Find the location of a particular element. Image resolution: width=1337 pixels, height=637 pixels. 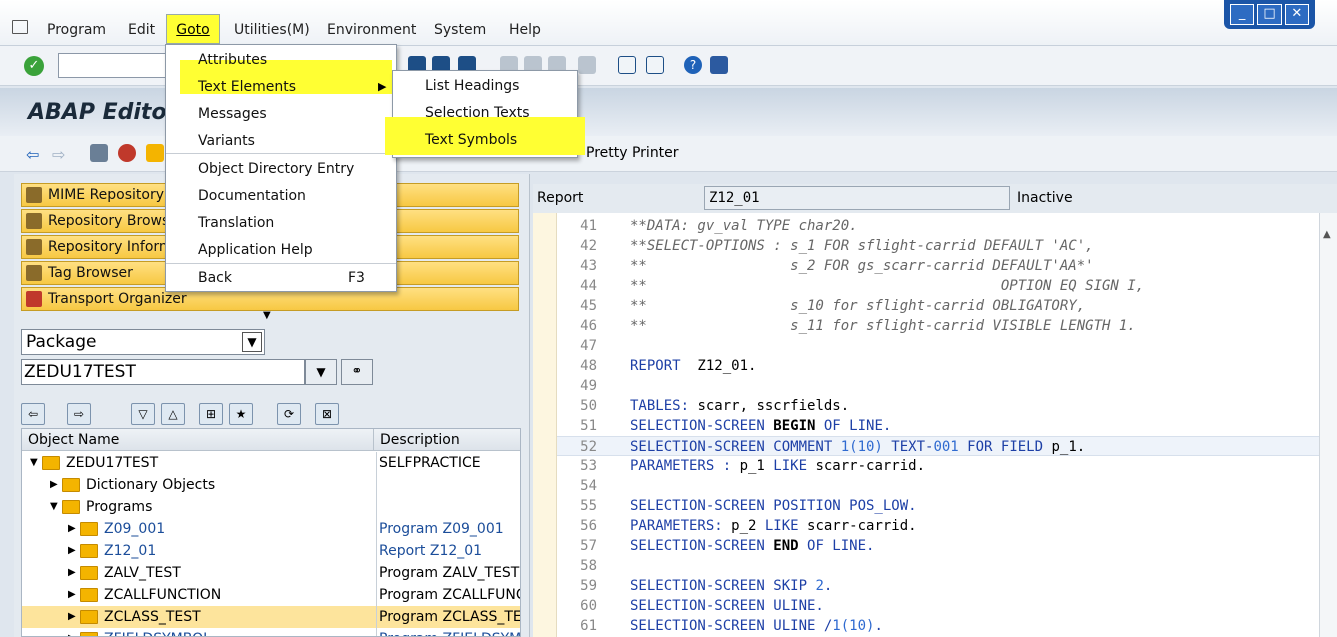

menu-utilities: Utilities(M) is located at coordinates (272, 30).